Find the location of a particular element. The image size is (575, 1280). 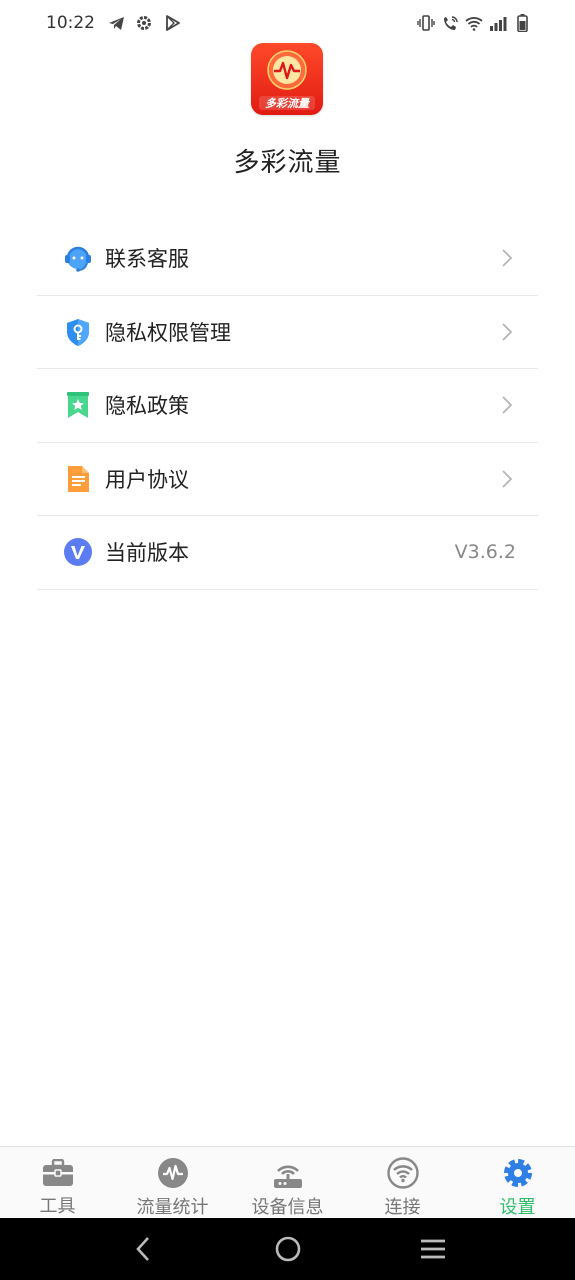

signal-icon is located at coordinates (498, 23).